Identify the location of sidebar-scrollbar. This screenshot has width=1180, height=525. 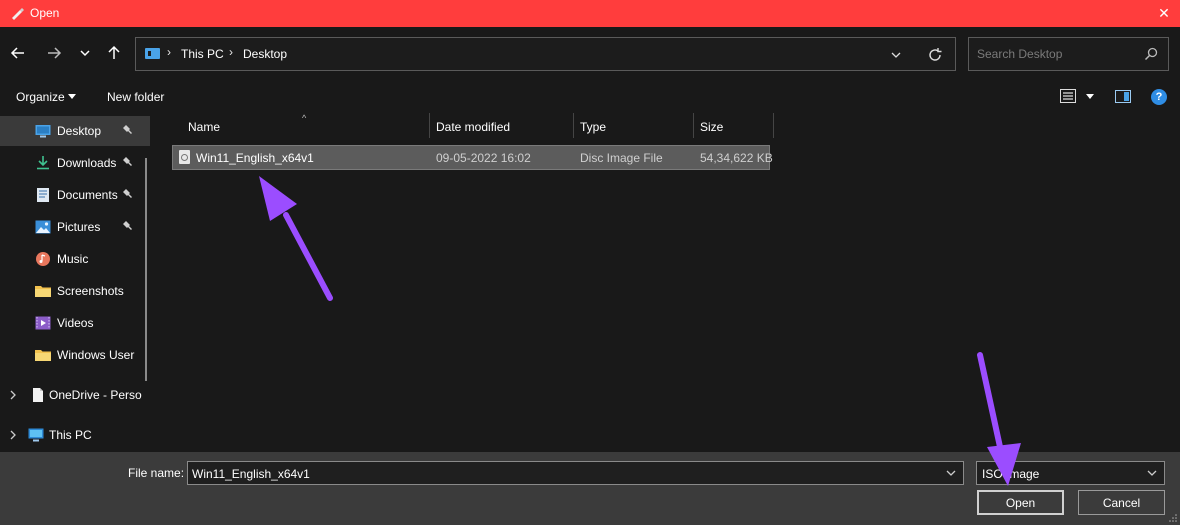
(146, 269).